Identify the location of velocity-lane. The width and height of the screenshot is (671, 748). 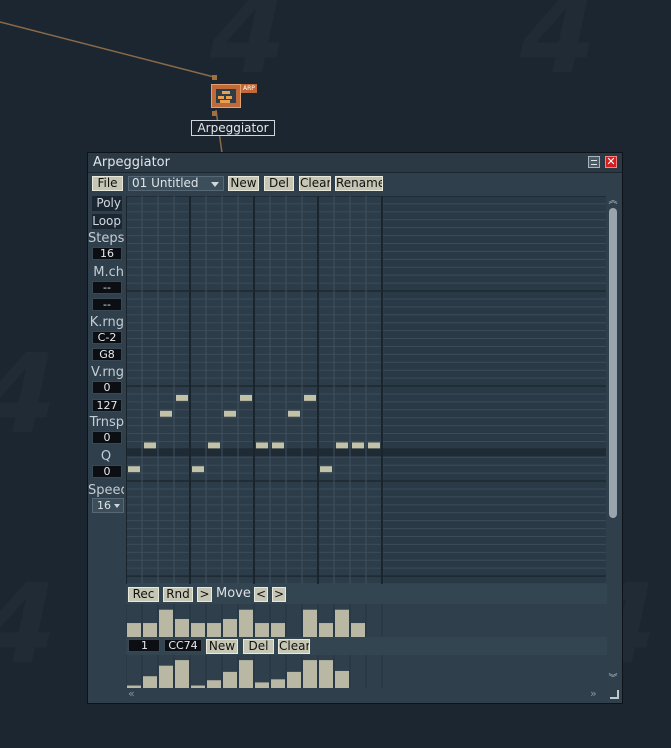
(367, 620).